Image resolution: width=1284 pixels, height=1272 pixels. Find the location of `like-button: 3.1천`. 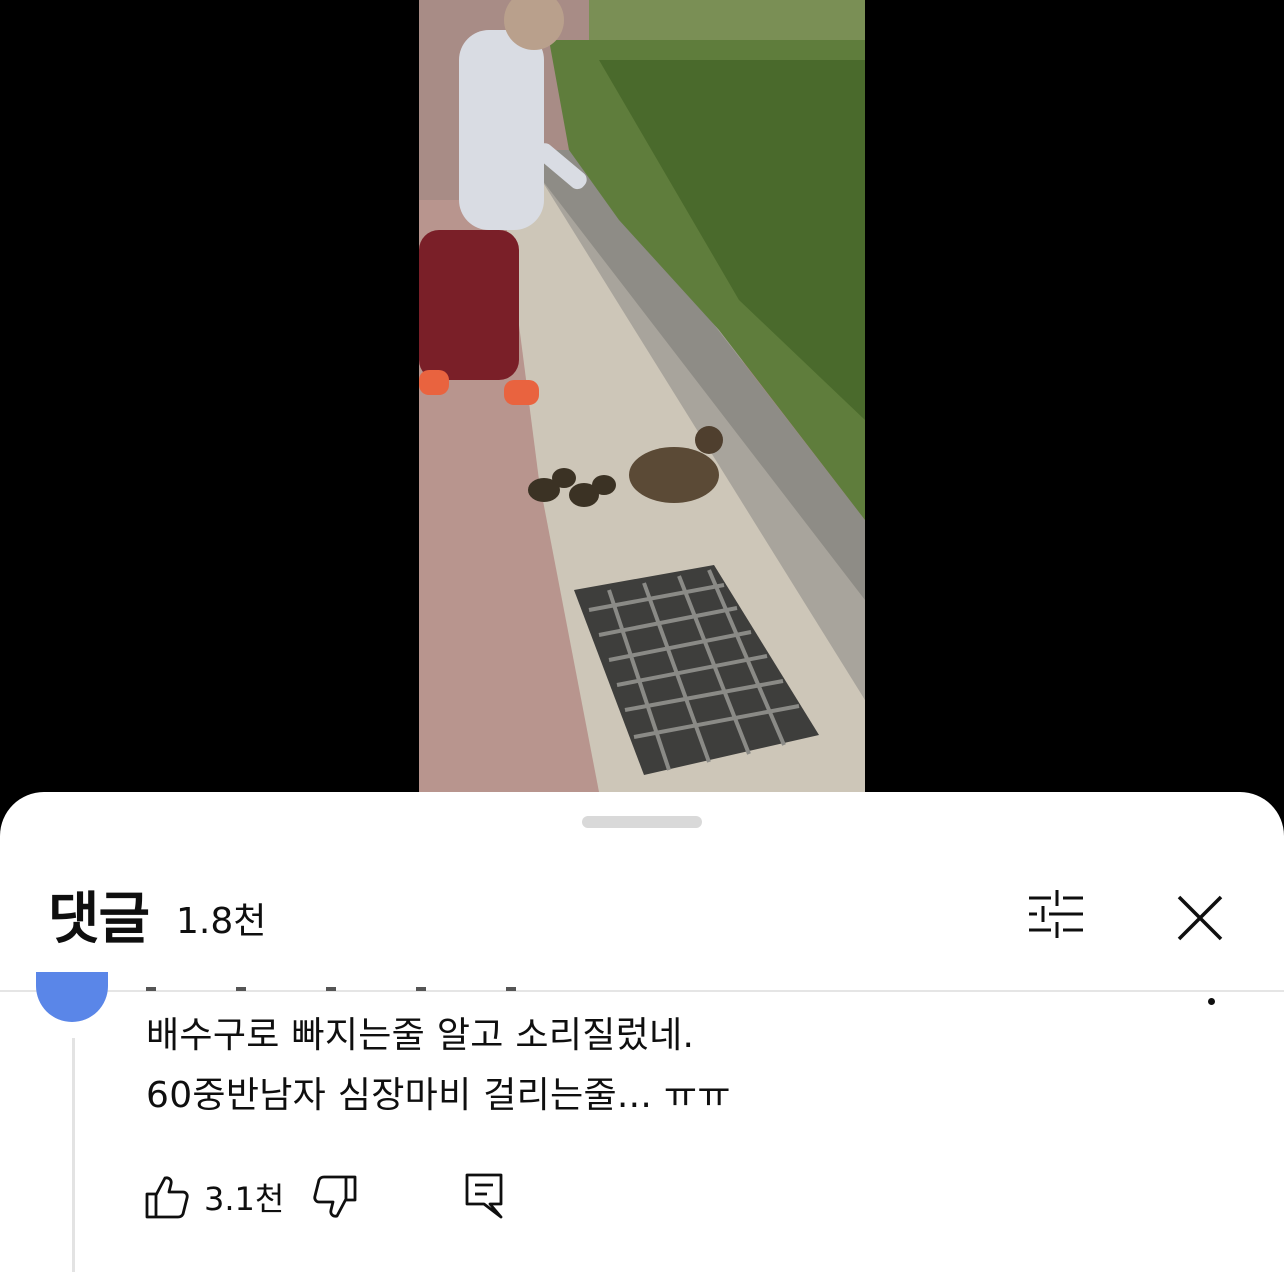

like-button: 3.1천 is located at coordinates (214, 1197).